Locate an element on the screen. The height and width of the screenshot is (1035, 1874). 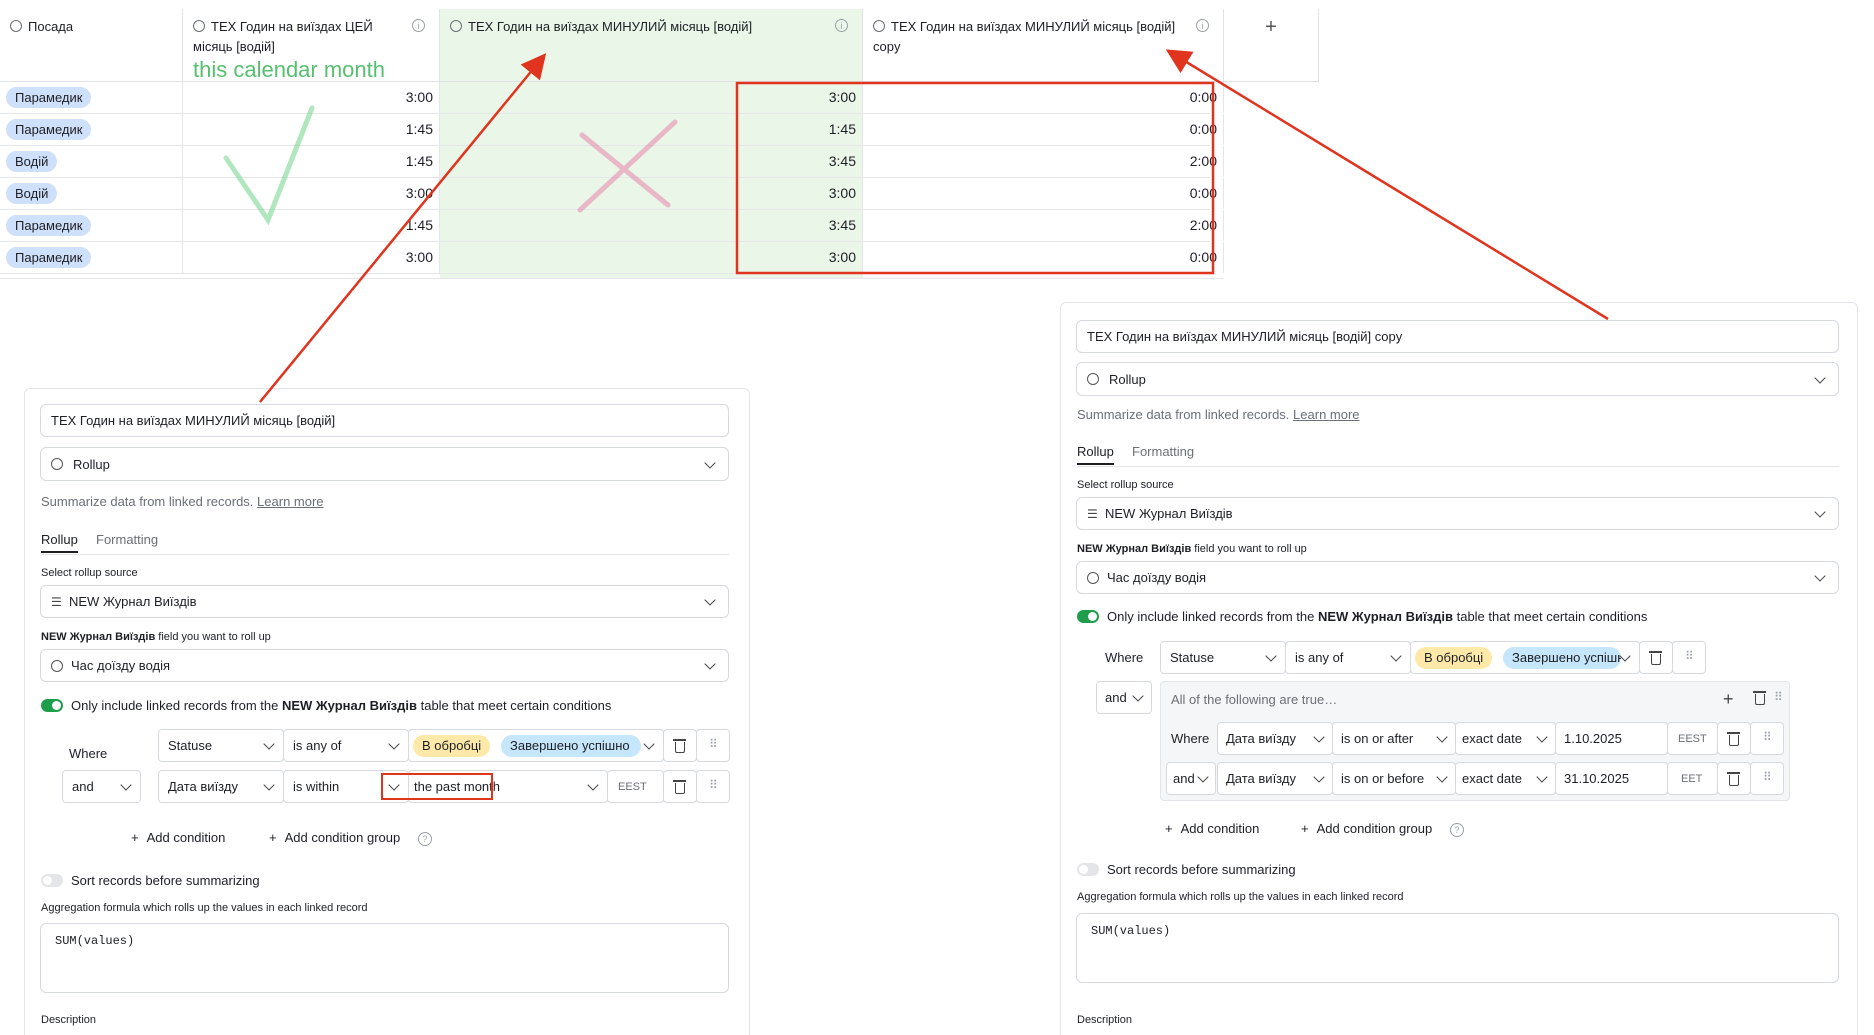
table-row: Водій 3:00 3:00 0:00 is located at coordinates (612, 194).